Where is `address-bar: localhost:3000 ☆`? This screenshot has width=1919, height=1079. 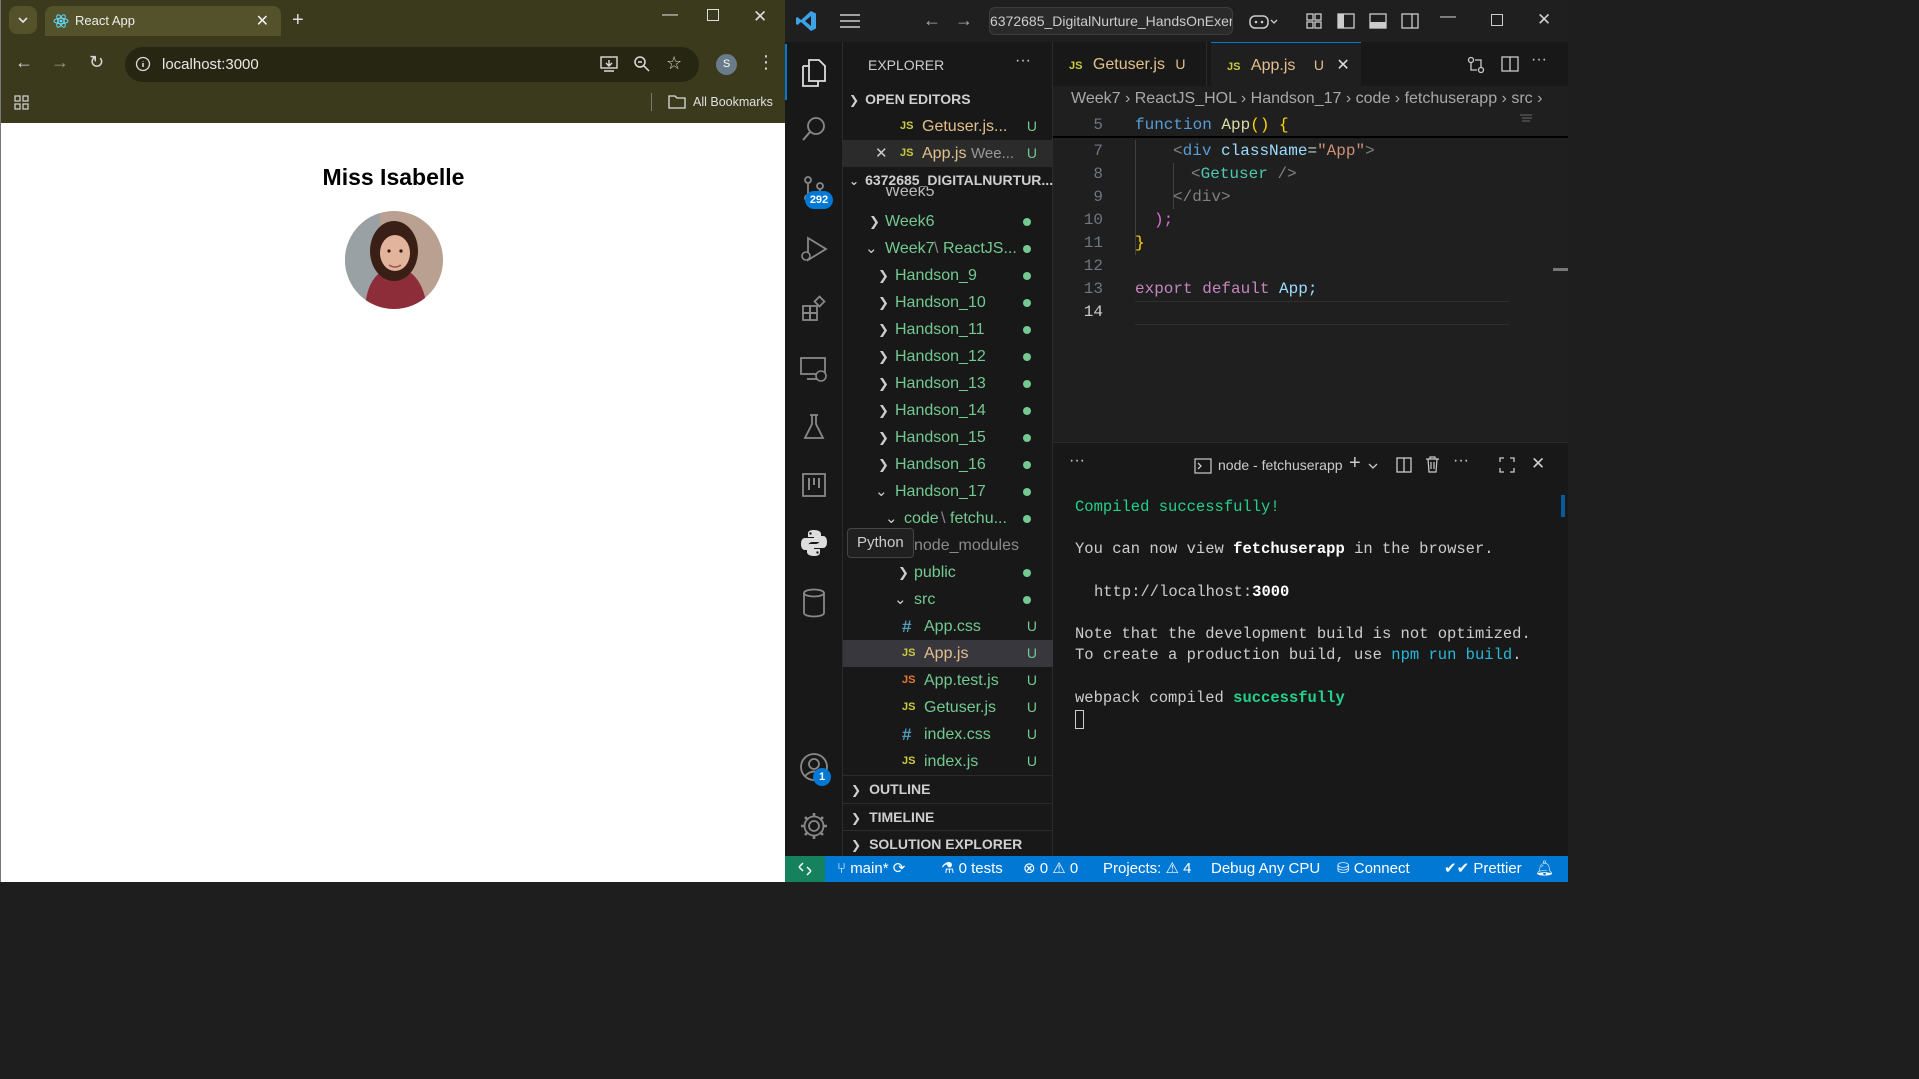
address-bar: localhost:3000 ☆ is located at coordinates (412, 64).